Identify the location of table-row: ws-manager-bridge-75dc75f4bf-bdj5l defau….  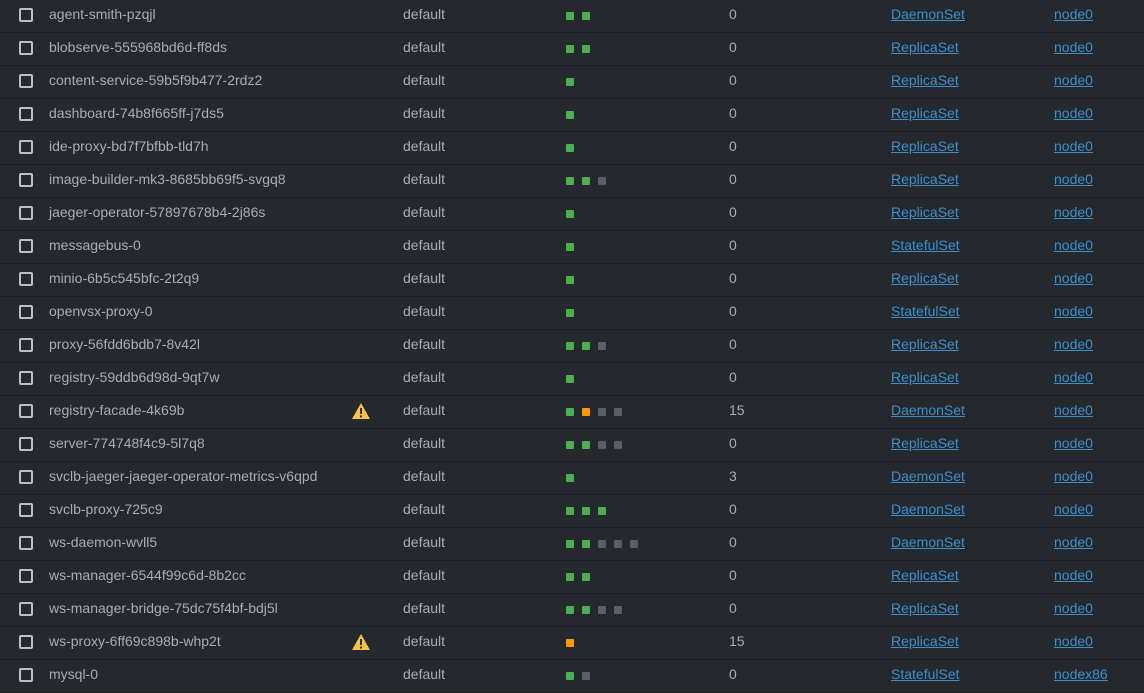
(572, 610).